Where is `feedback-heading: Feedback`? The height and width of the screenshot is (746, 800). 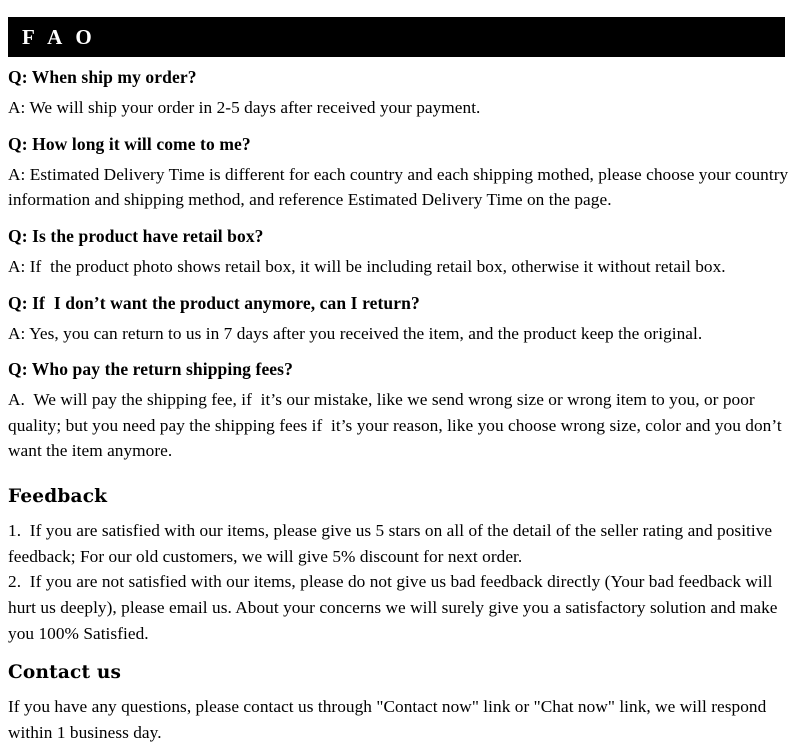
feedback-heading: Feedback is located at coordinates (58, 496).